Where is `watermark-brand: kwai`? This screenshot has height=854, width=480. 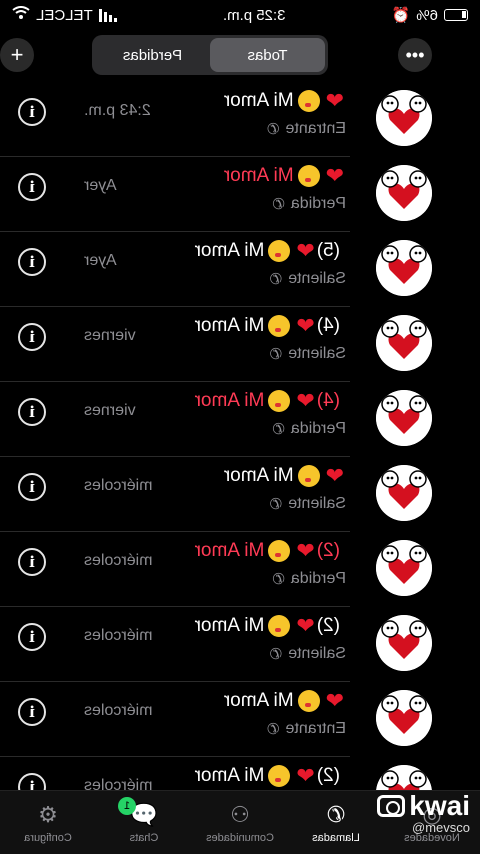 watermark-brand: kwai is located at coordinates (423, 806).